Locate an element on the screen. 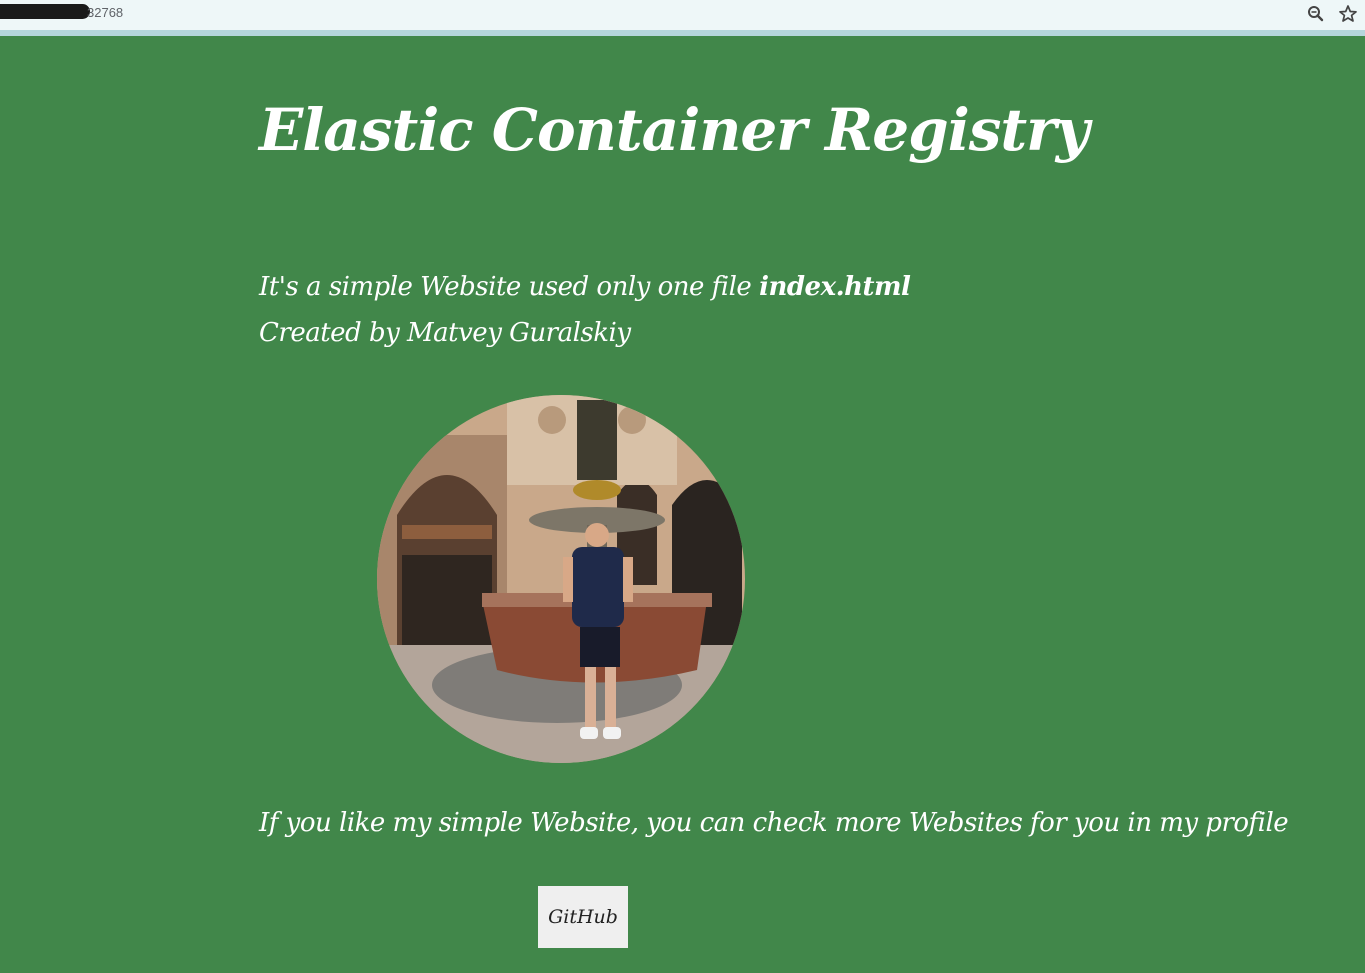 The height and width of the screenshot is (973, 1365). url-text: 32768 is located at coordinates (105, 12).